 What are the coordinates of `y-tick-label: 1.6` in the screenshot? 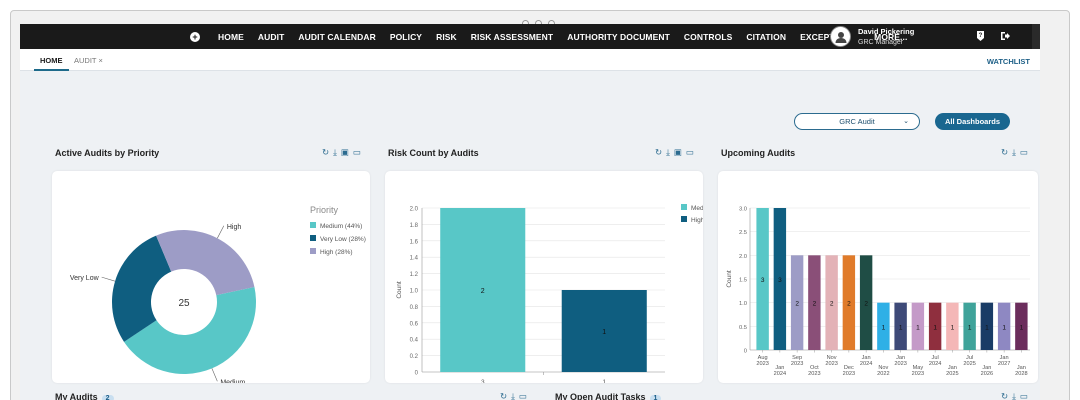 It's located at (414, 242).